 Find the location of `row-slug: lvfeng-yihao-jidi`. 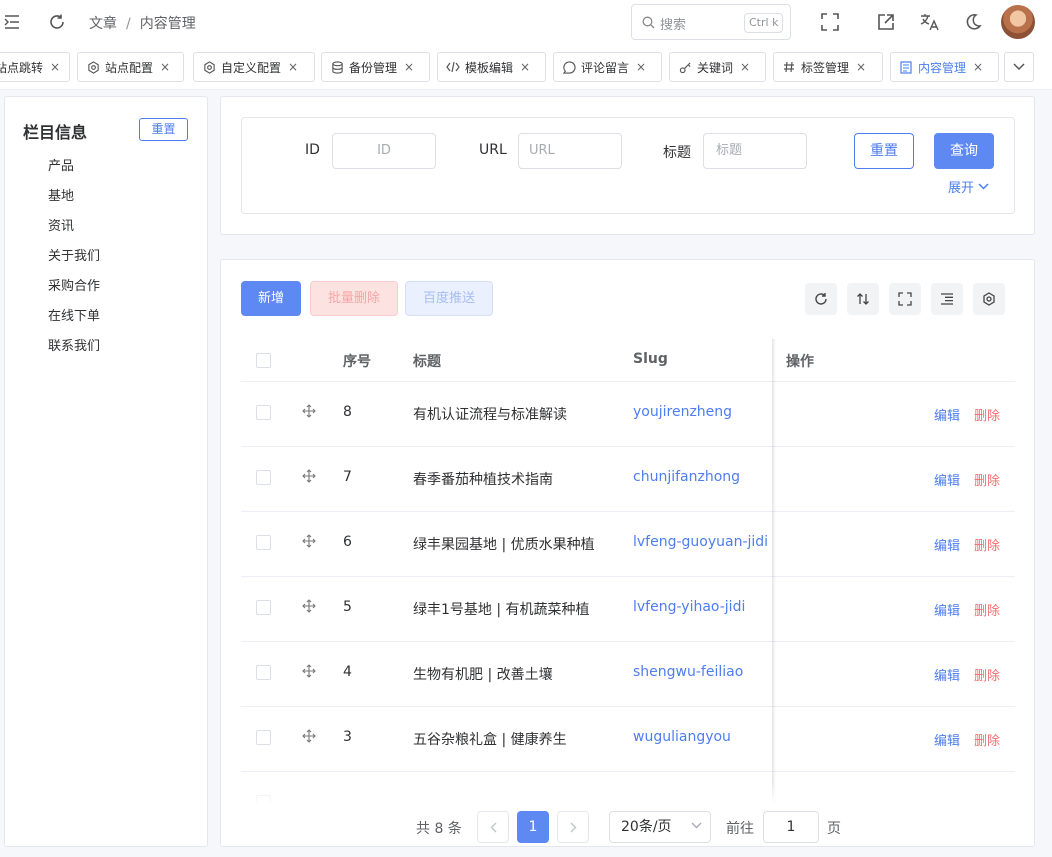

row-slug: lvfeng-yihao-jidi is located at coordinates (689, 607).